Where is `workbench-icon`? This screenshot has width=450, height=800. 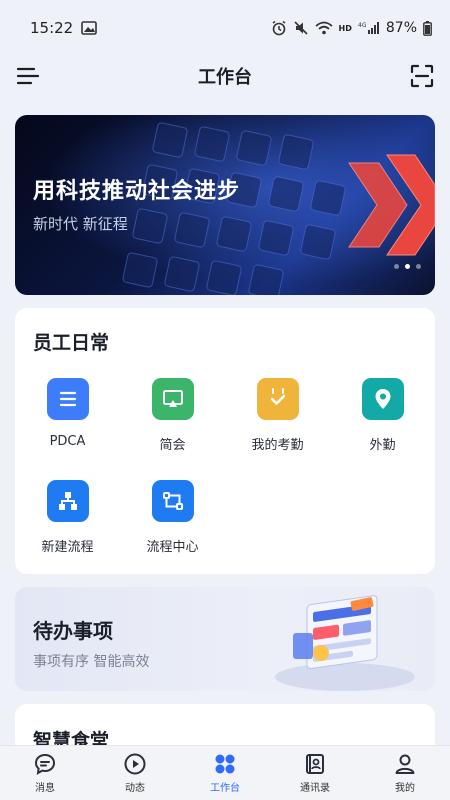 workbench-icon is located at coordinates (225, 764).